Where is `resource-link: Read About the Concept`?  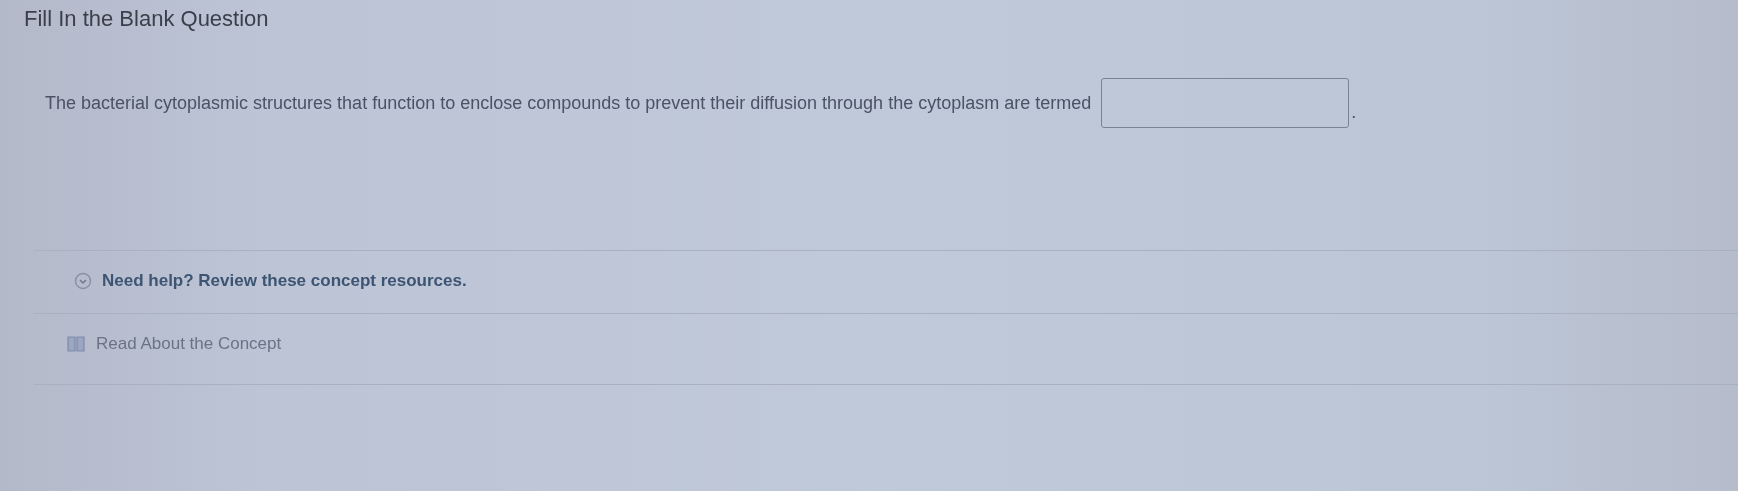 resource-link: Read About the Concept is located at coordinates (189, 344).